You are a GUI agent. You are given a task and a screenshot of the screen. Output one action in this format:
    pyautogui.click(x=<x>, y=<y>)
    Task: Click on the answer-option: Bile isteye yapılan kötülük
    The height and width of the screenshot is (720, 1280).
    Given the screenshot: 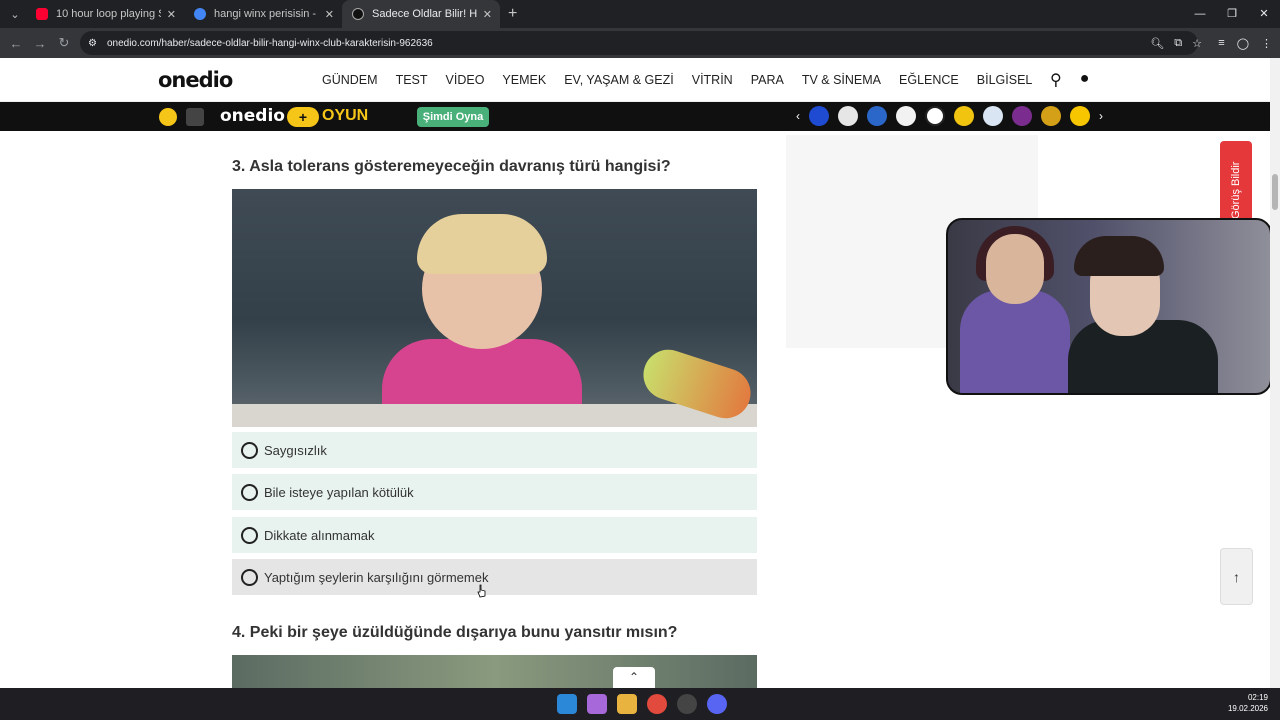 What is the action you would take?
    pyautogui.click(x=494, y=492)
    